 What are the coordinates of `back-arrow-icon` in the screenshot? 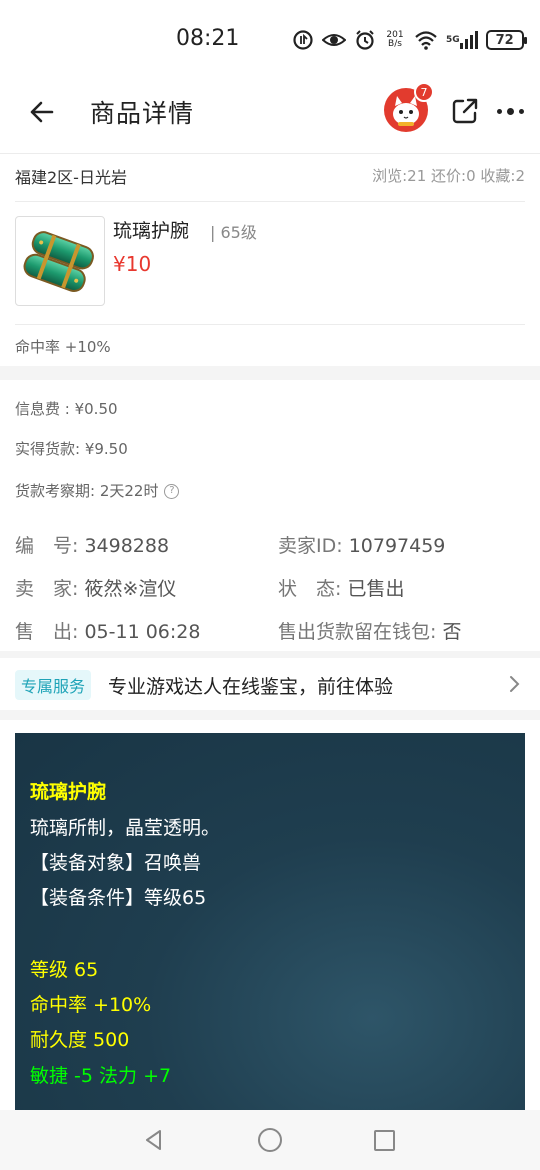 It's located at (42, 112).